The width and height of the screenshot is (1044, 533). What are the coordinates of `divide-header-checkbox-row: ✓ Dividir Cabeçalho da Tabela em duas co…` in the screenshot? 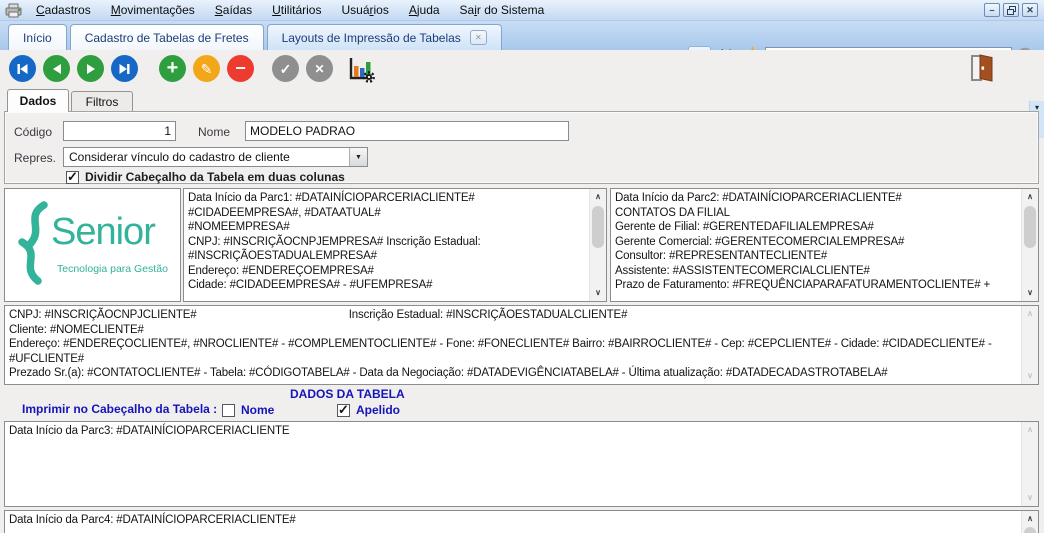 It's located at (205, 176).